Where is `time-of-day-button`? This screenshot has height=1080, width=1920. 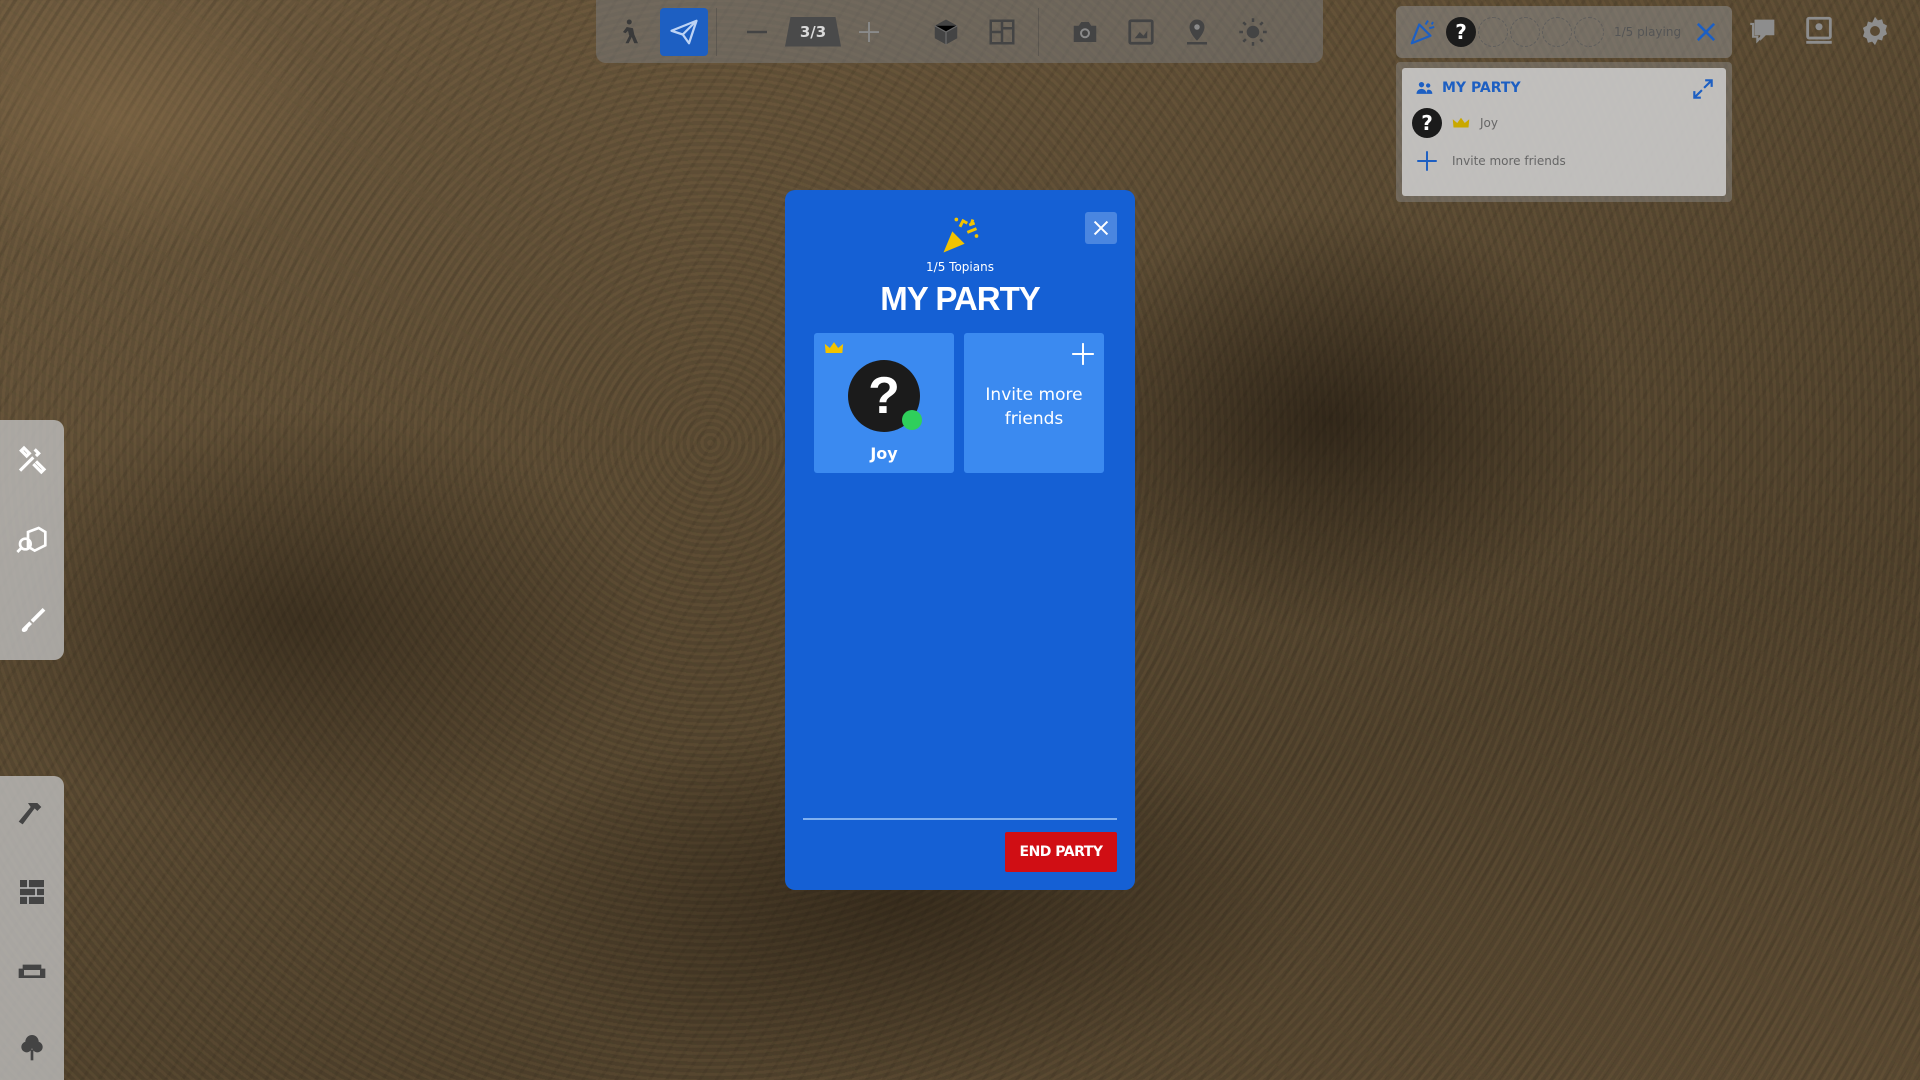
time-of-day-button is located at coordinates (1253, 32).